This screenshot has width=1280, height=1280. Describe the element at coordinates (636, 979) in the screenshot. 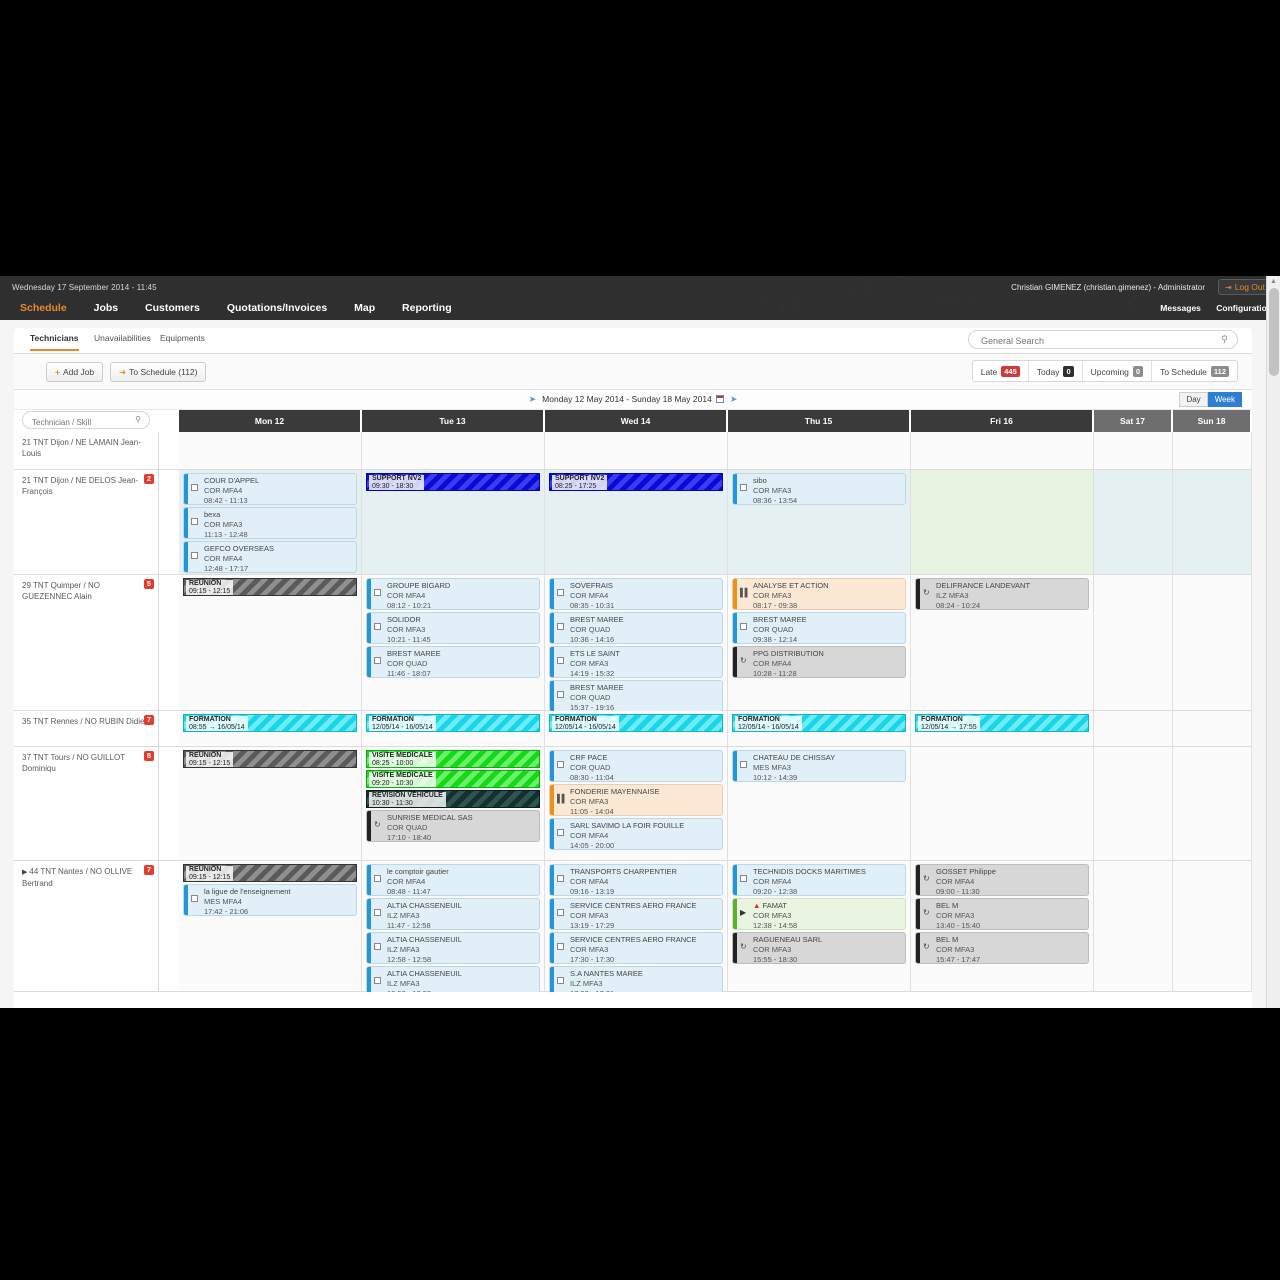

I see `job-card: S.A NANTES MAREEILZ MFA317:30 - 17:31` at that location.